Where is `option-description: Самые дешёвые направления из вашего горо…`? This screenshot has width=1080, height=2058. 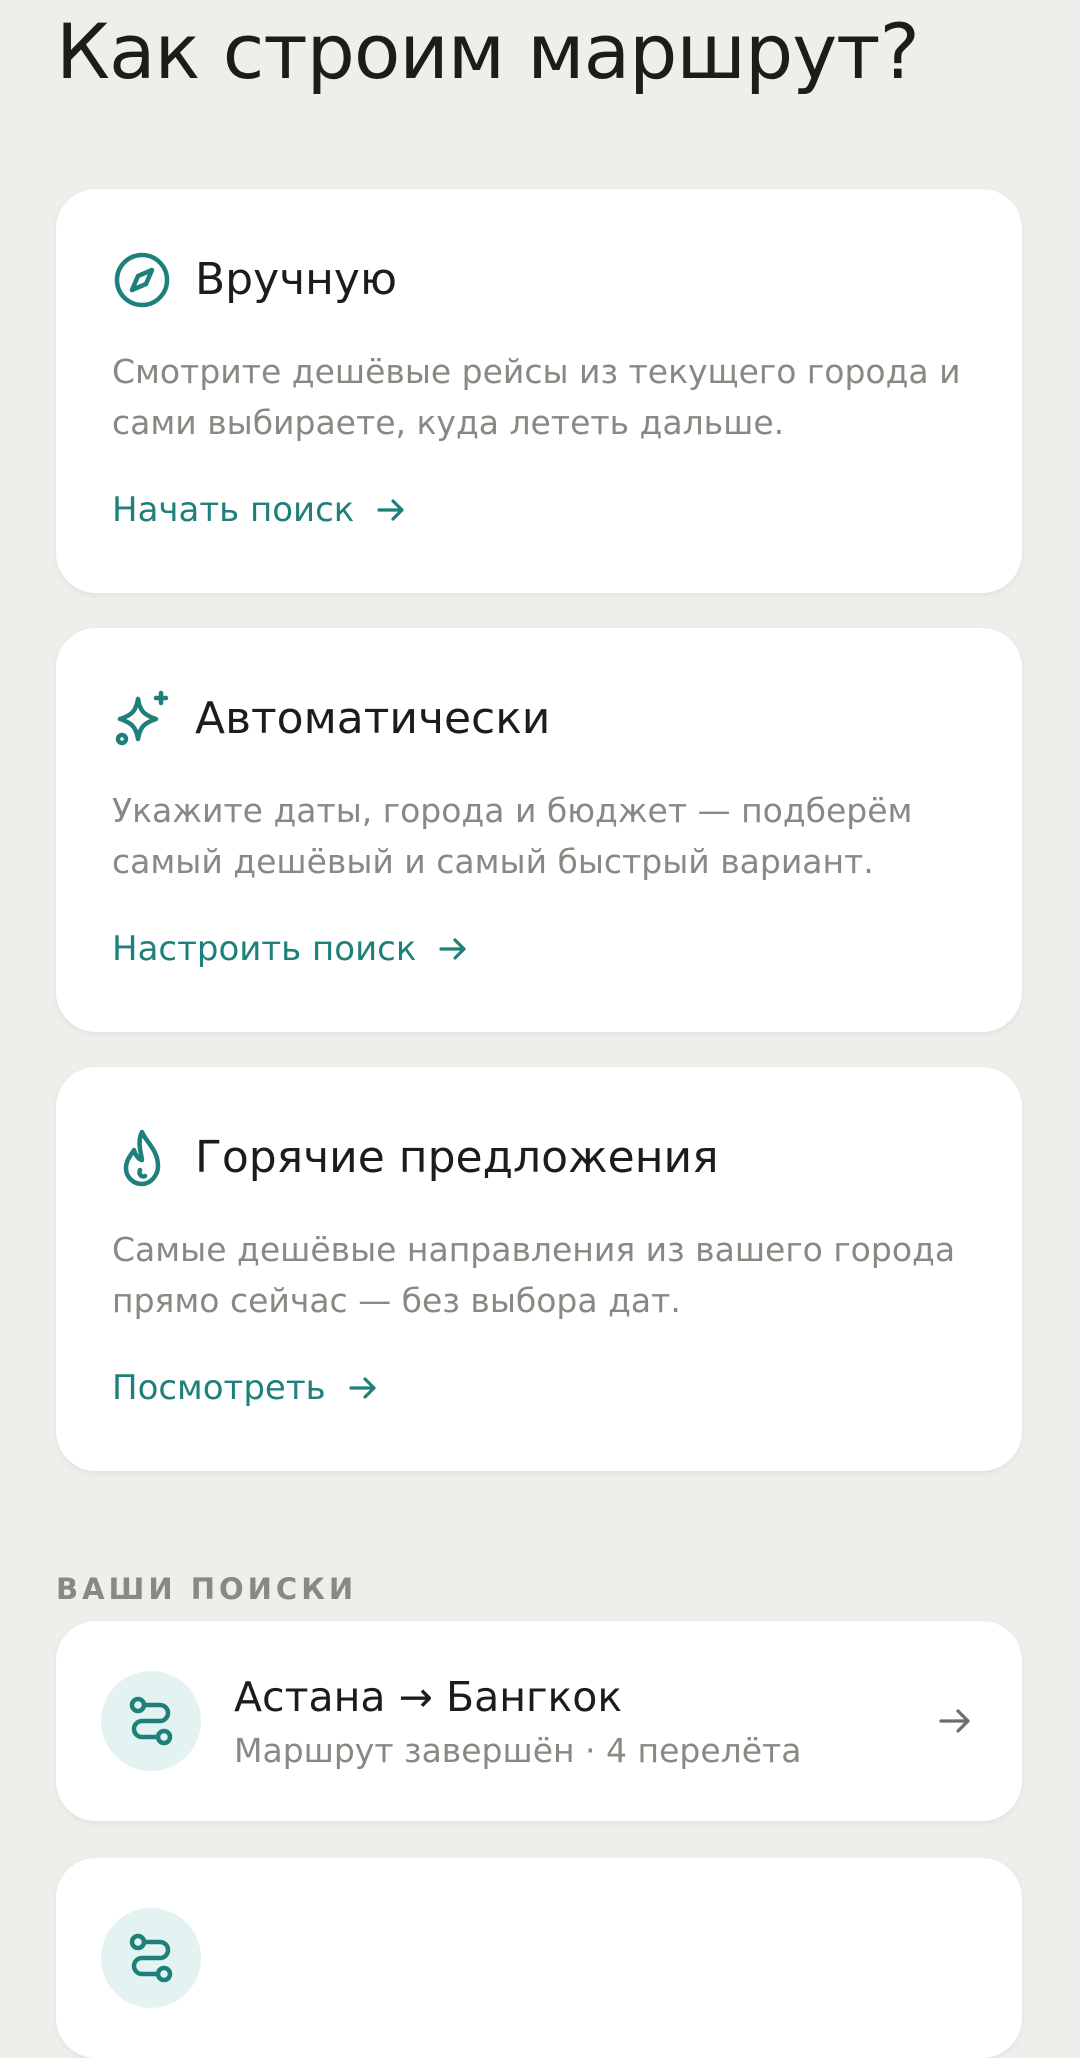 option-description: Самые дешёвые направления из вашего горо… is located at coordinates (534, 1275).